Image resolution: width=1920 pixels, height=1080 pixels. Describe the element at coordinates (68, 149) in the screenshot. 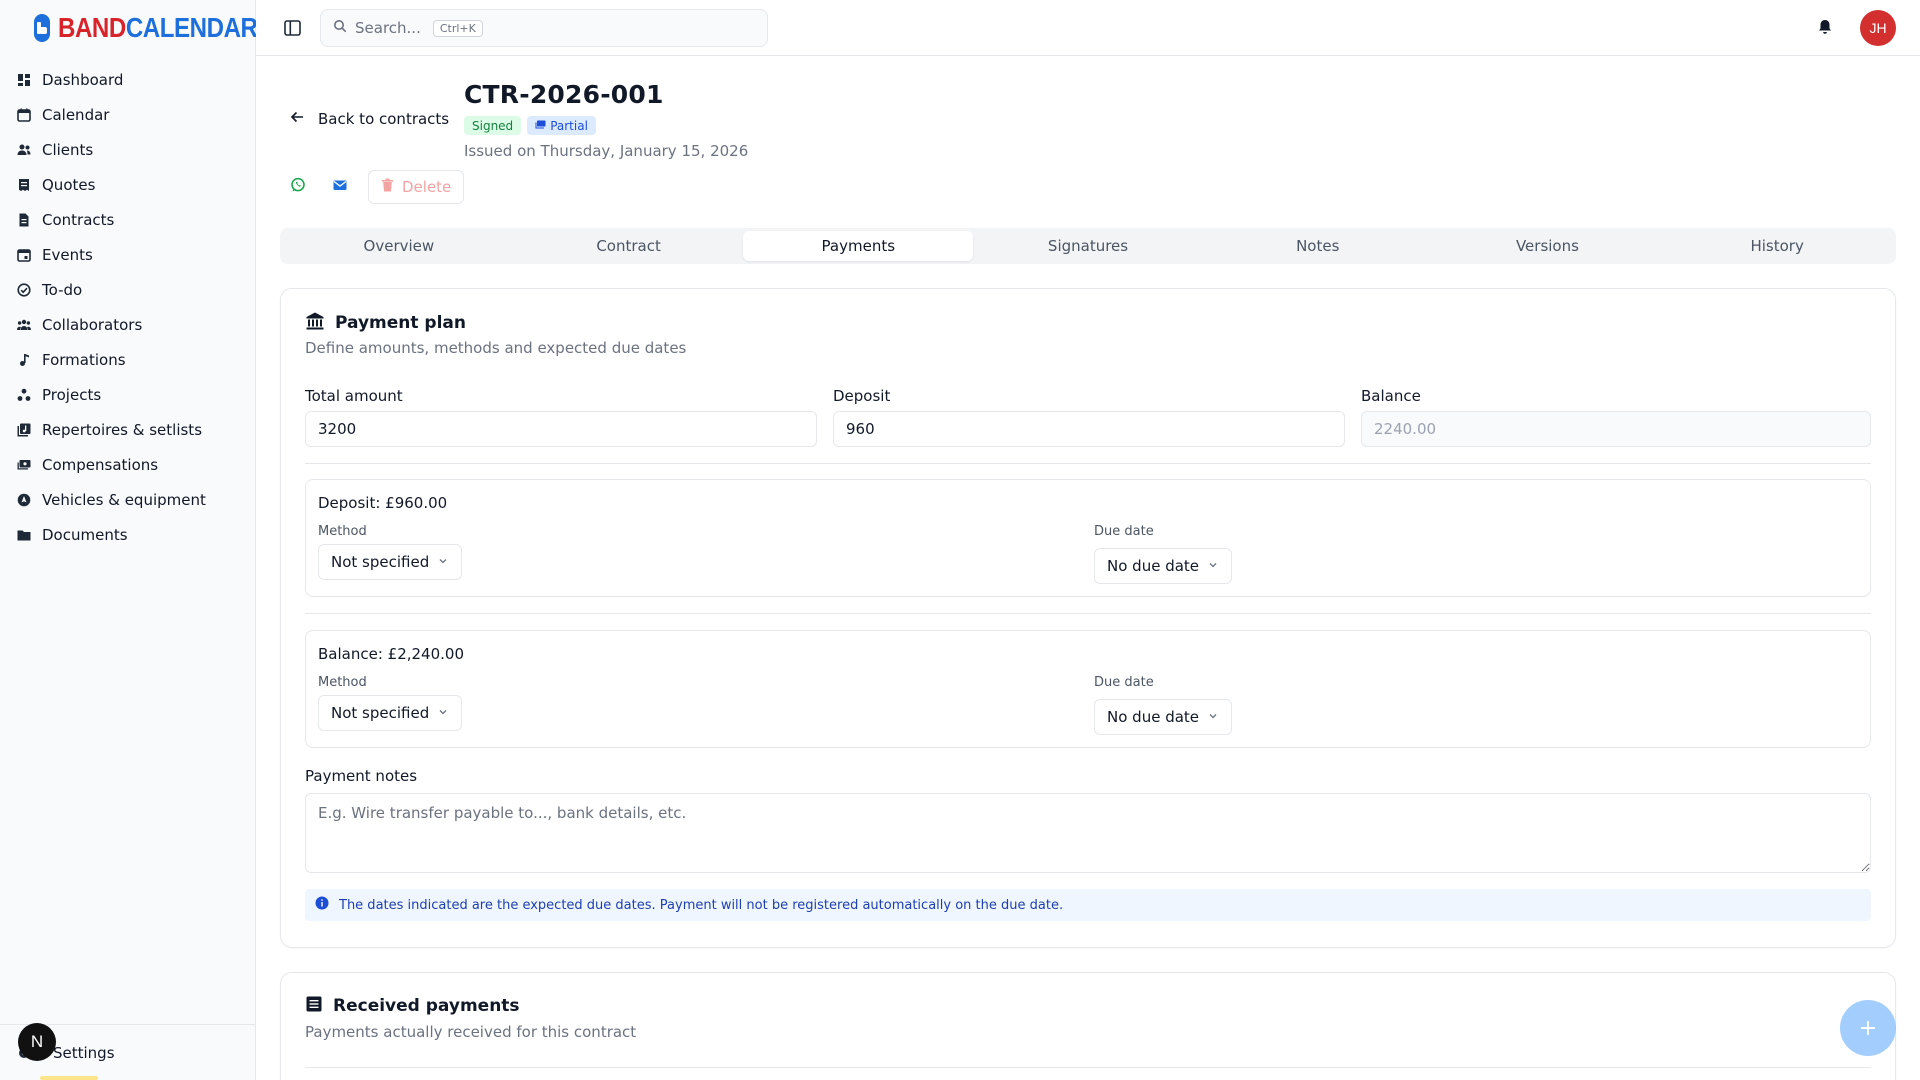

I see `sidebar-item-label: Clients` at that location.